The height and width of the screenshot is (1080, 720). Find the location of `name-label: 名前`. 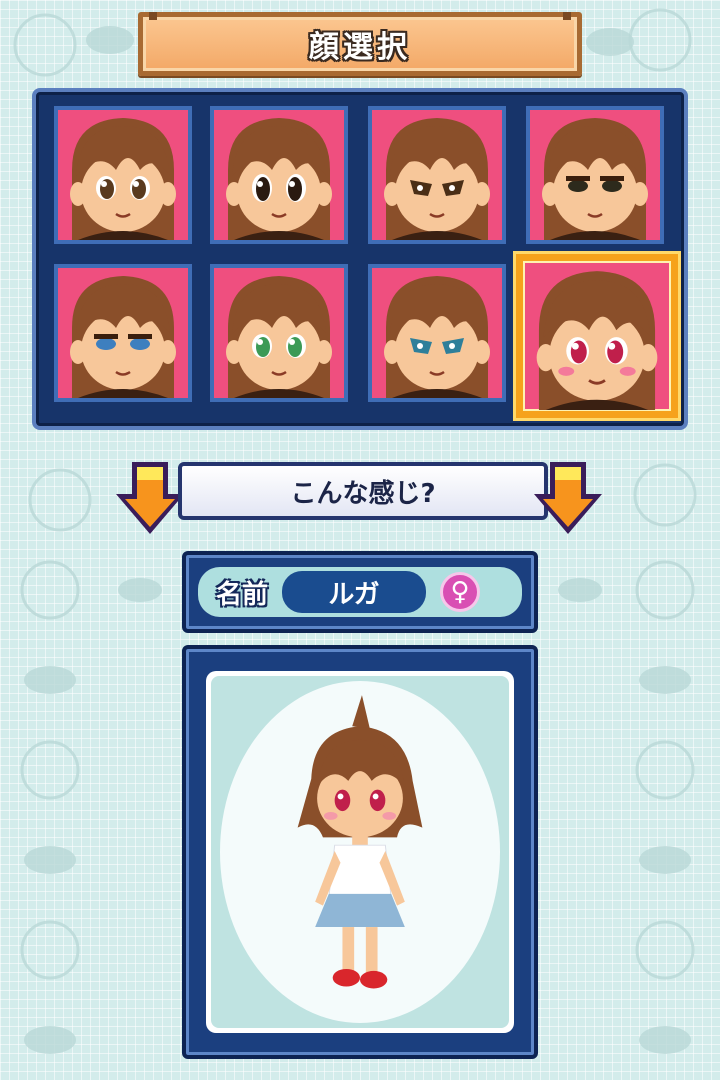

name-label: 名前 is located at coordinates (242, 594).